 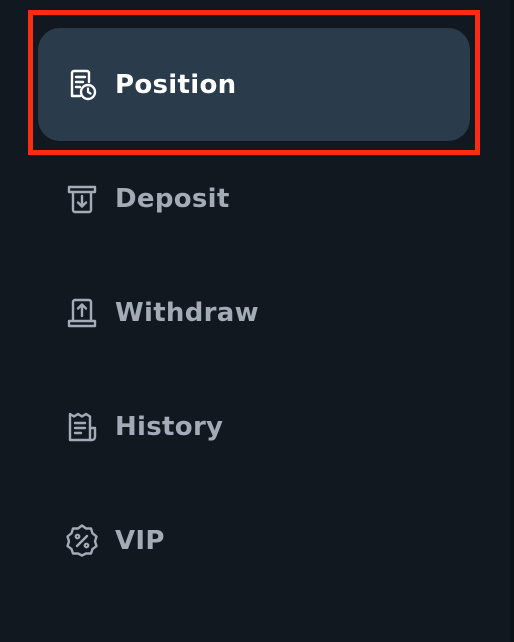 I want to click on sidebar-item-label: History, so click(x=169, y=426).